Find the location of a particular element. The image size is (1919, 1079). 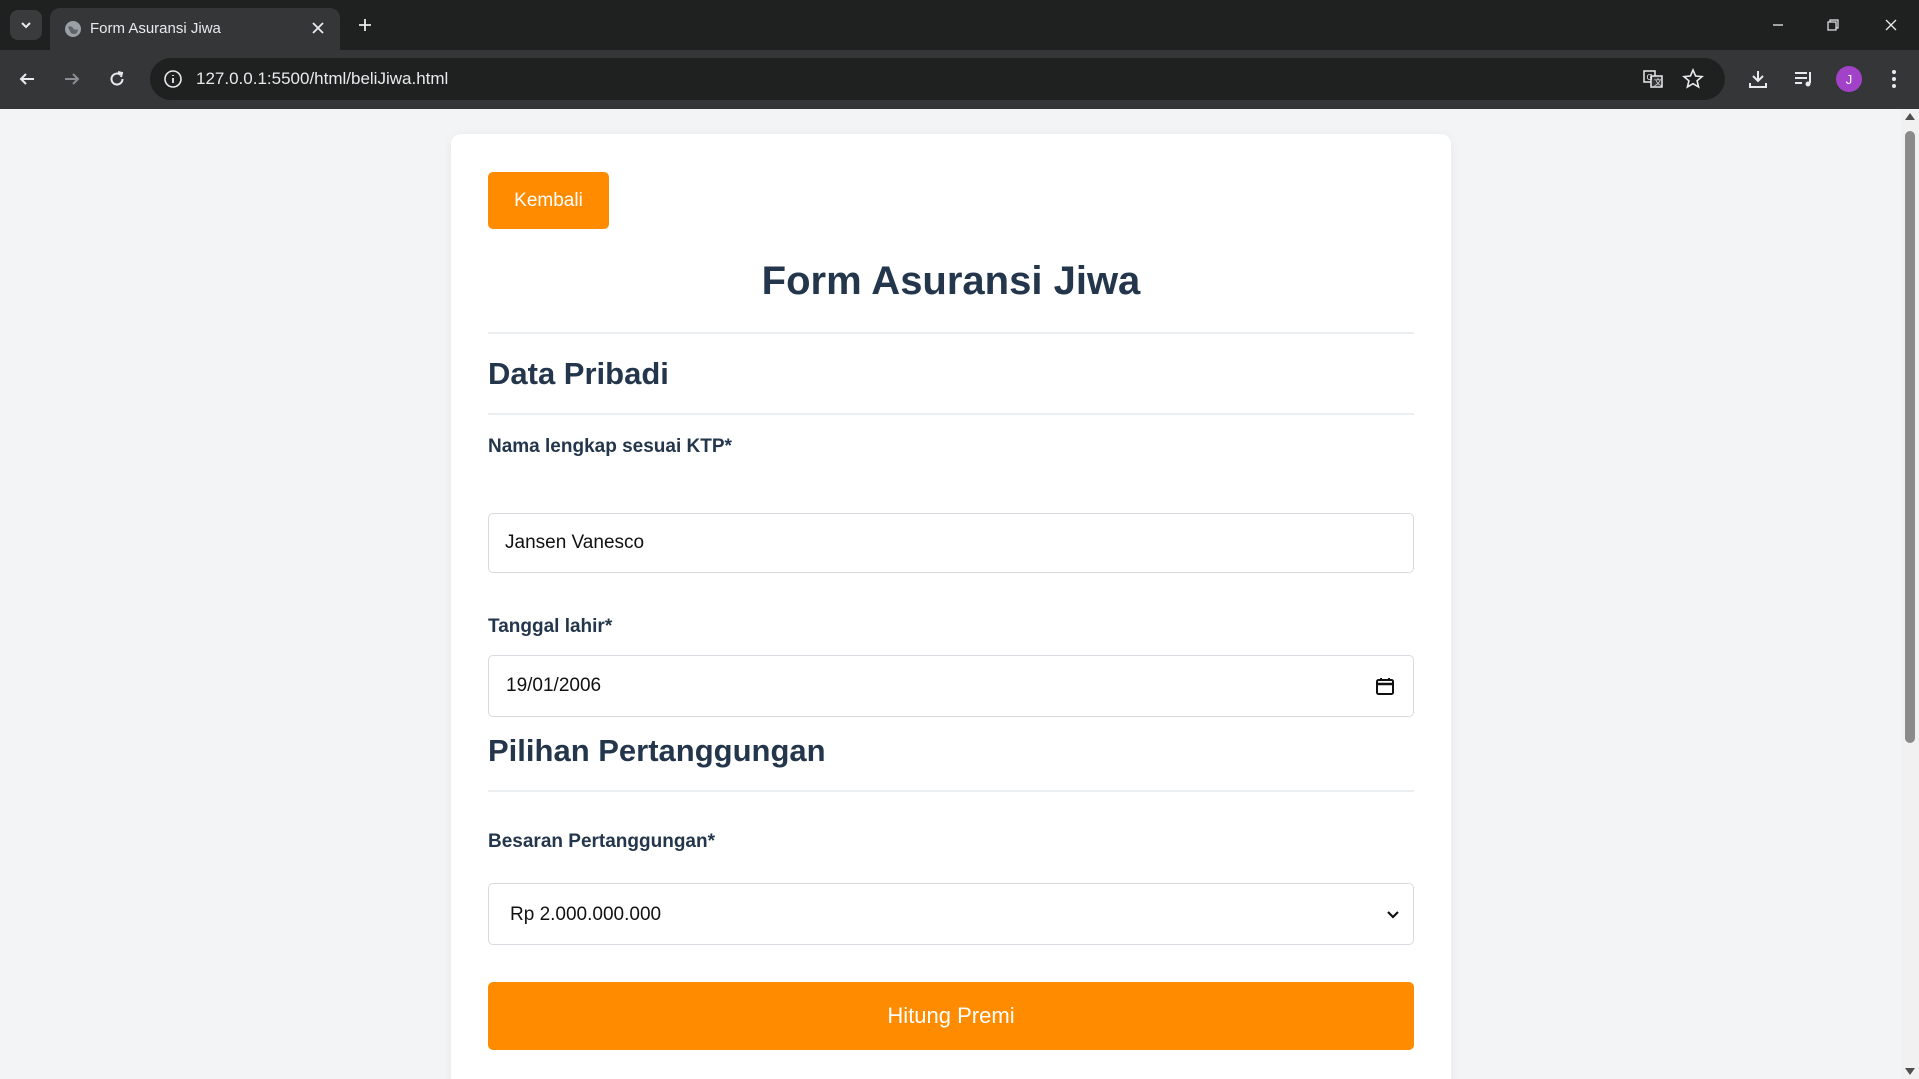

minimize-button is located at coordinates (1778, 25).